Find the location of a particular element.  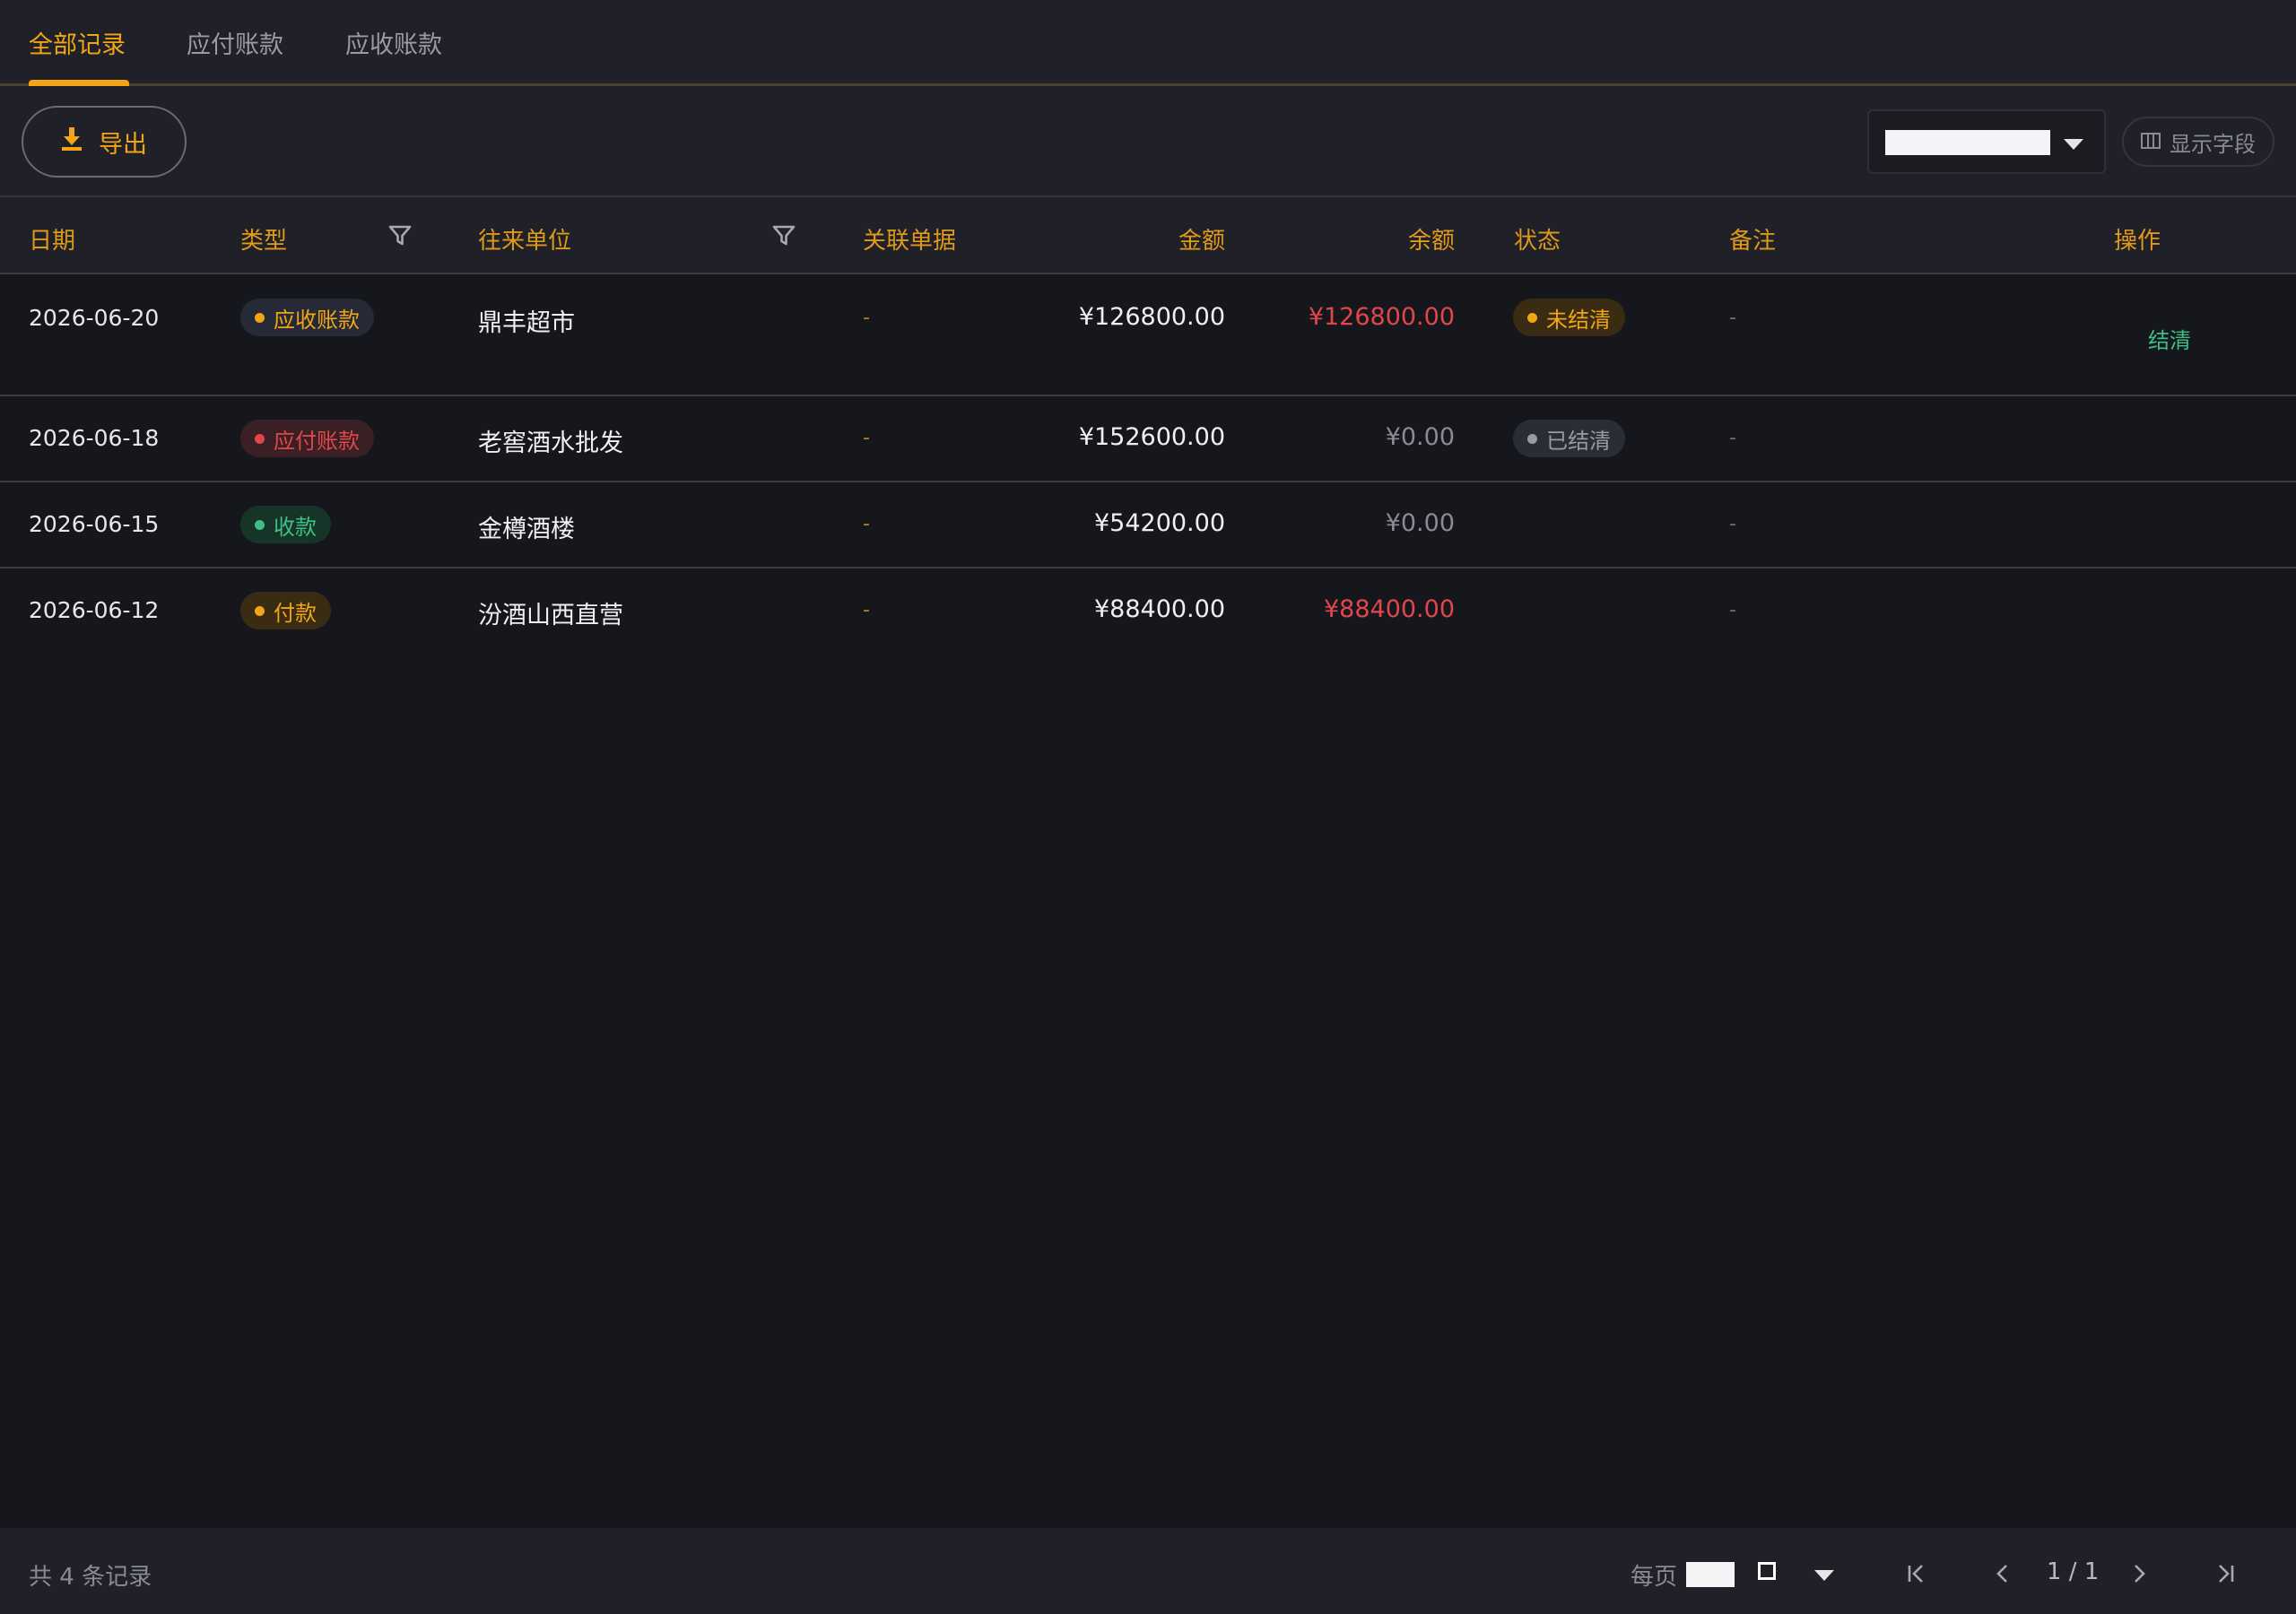

per-page-input is located at coordinates (1710, 1574).